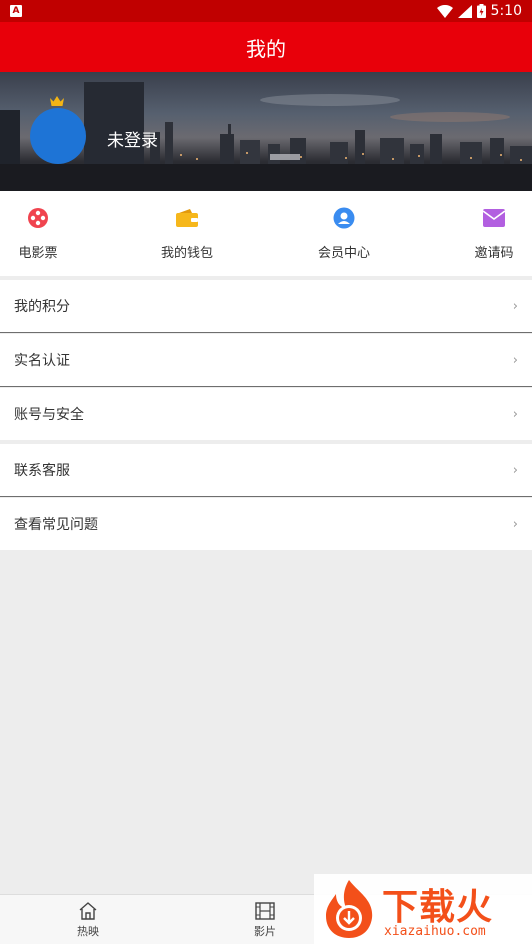 The width and height of the screenshot is (532, 944). I want to click on member-icon, so click(344, 218).